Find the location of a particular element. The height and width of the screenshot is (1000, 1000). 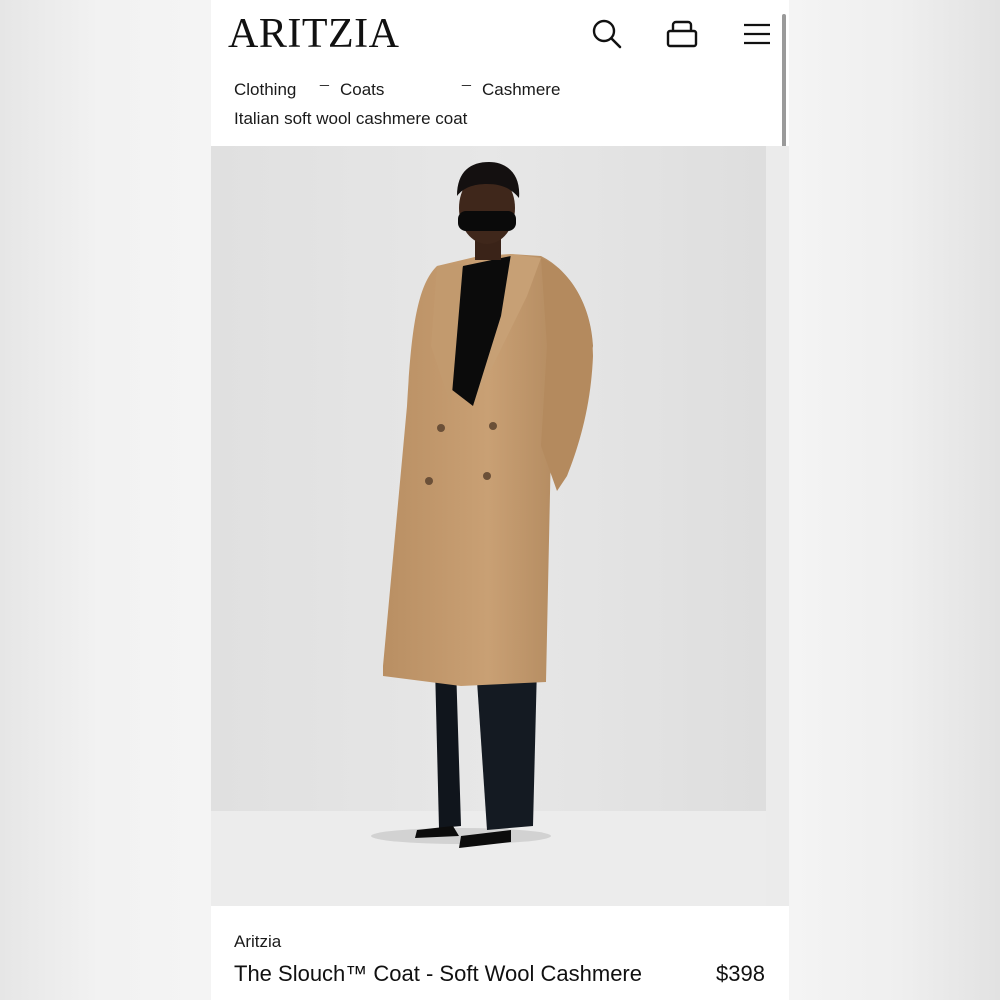

search-icon is located at coordinates (607, 34).